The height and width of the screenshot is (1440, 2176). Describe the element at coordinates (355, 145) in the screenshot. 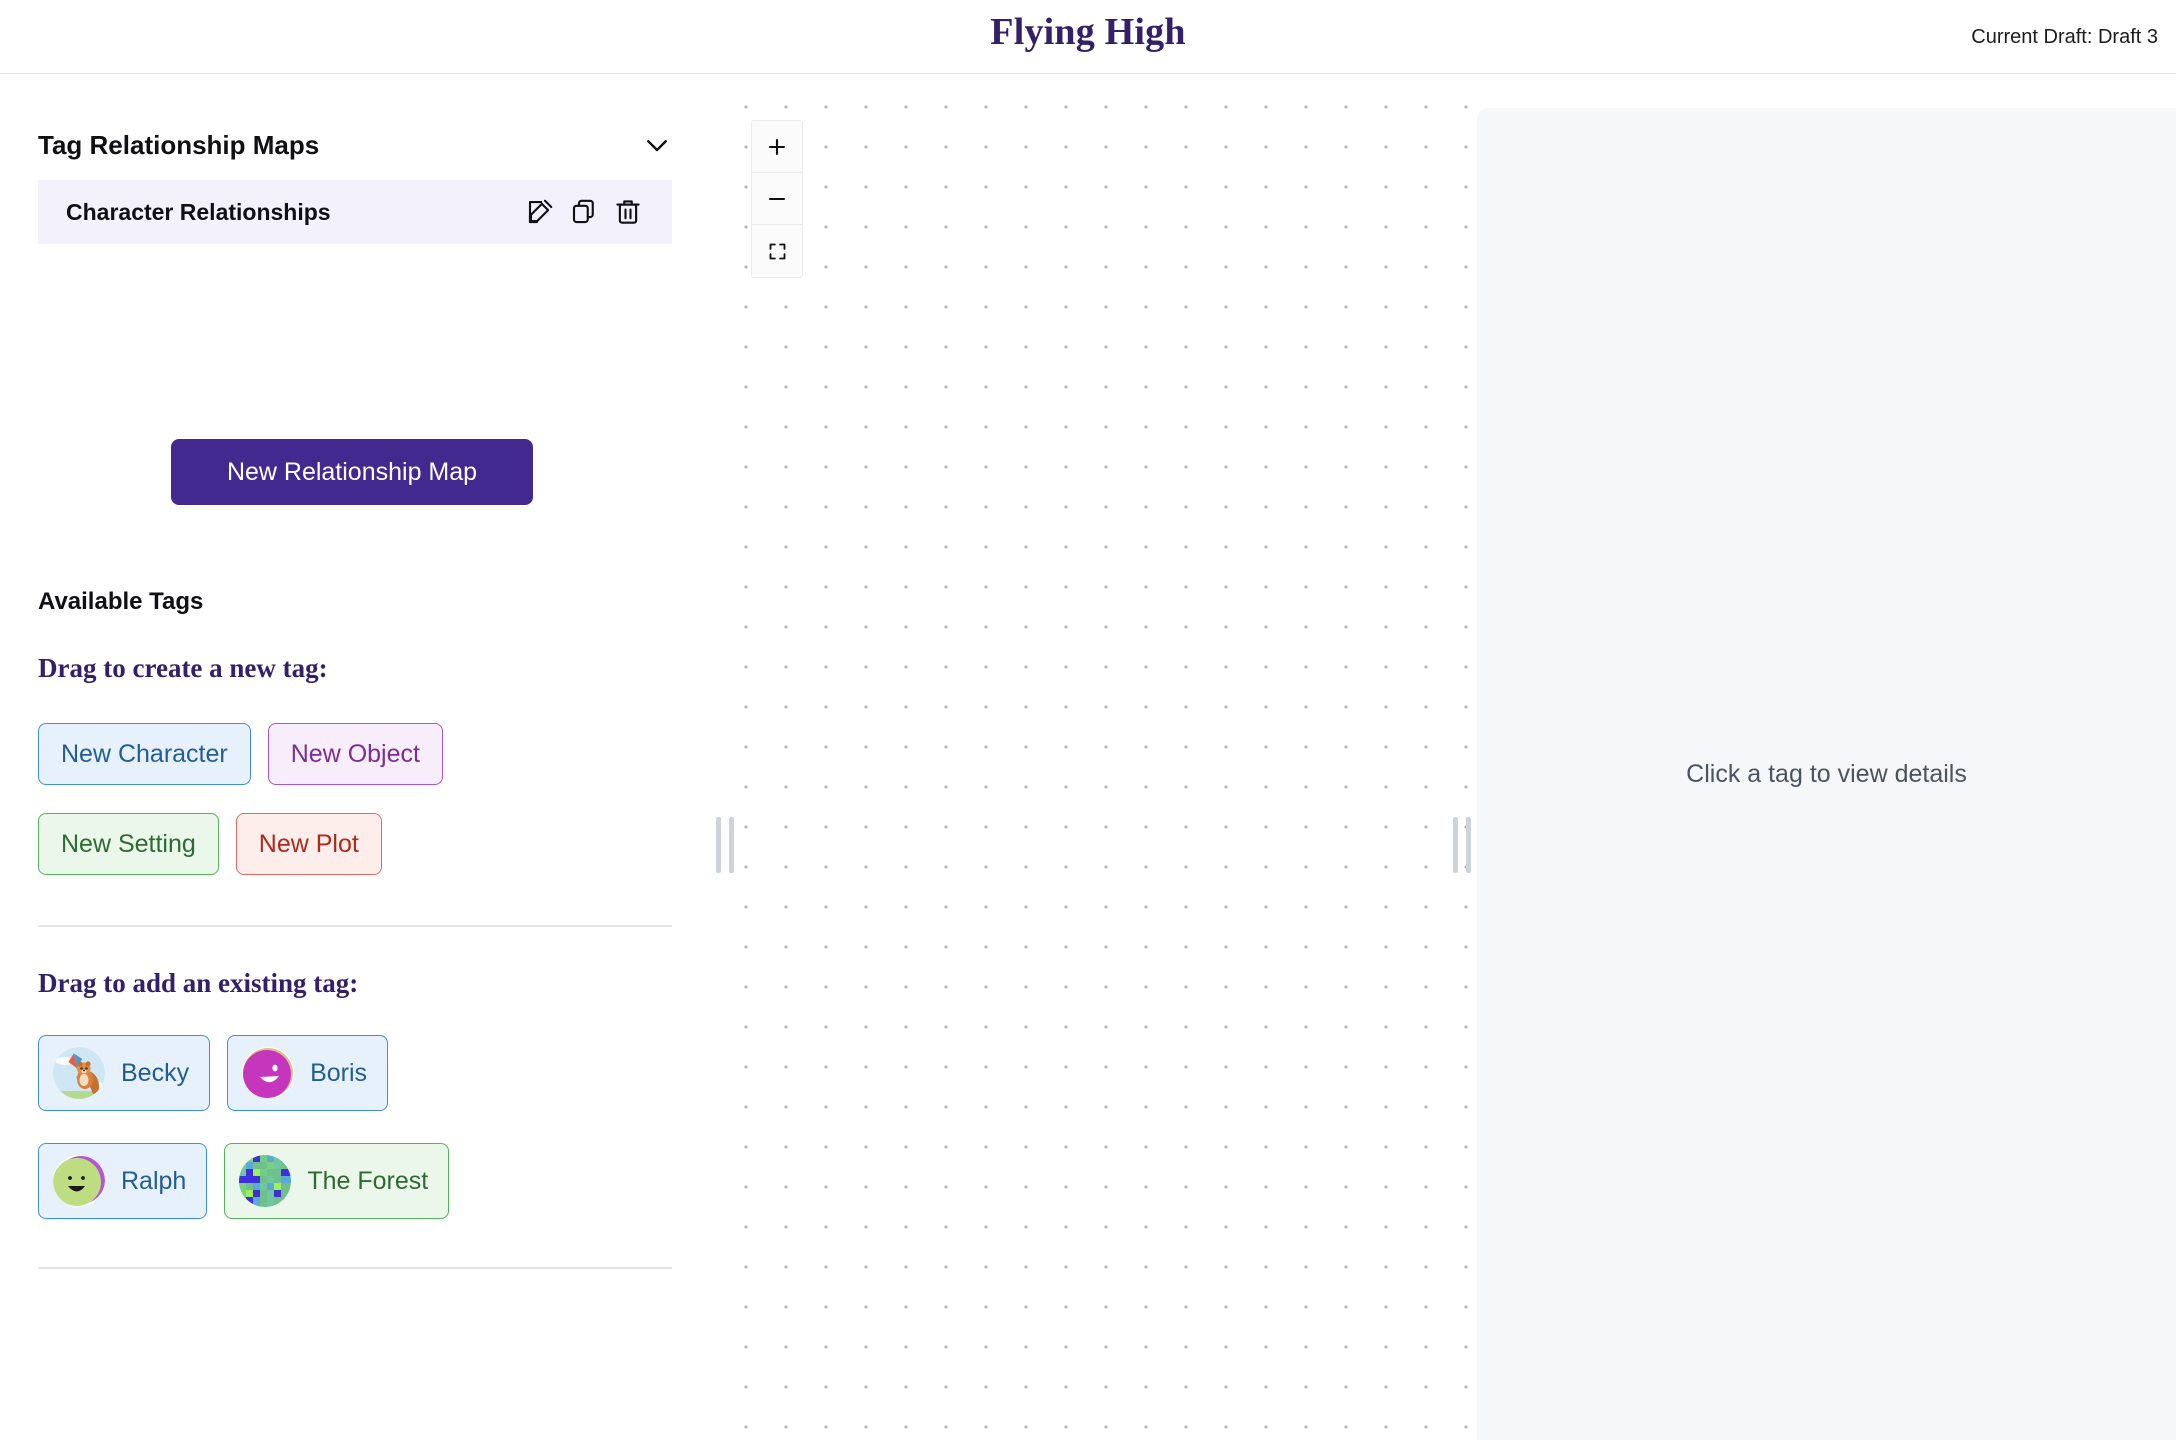

I see `tag-relationship-maps-header: Tag Relationship Maps` at that location.